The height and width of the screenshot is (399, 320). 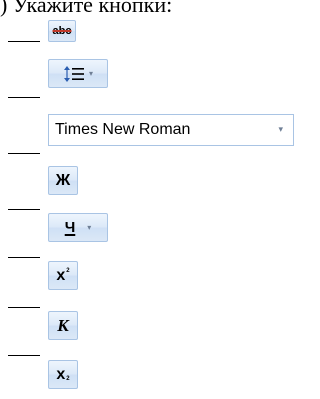 I want to click on underline-button: Ч ▾, so click(x=78, y=227).